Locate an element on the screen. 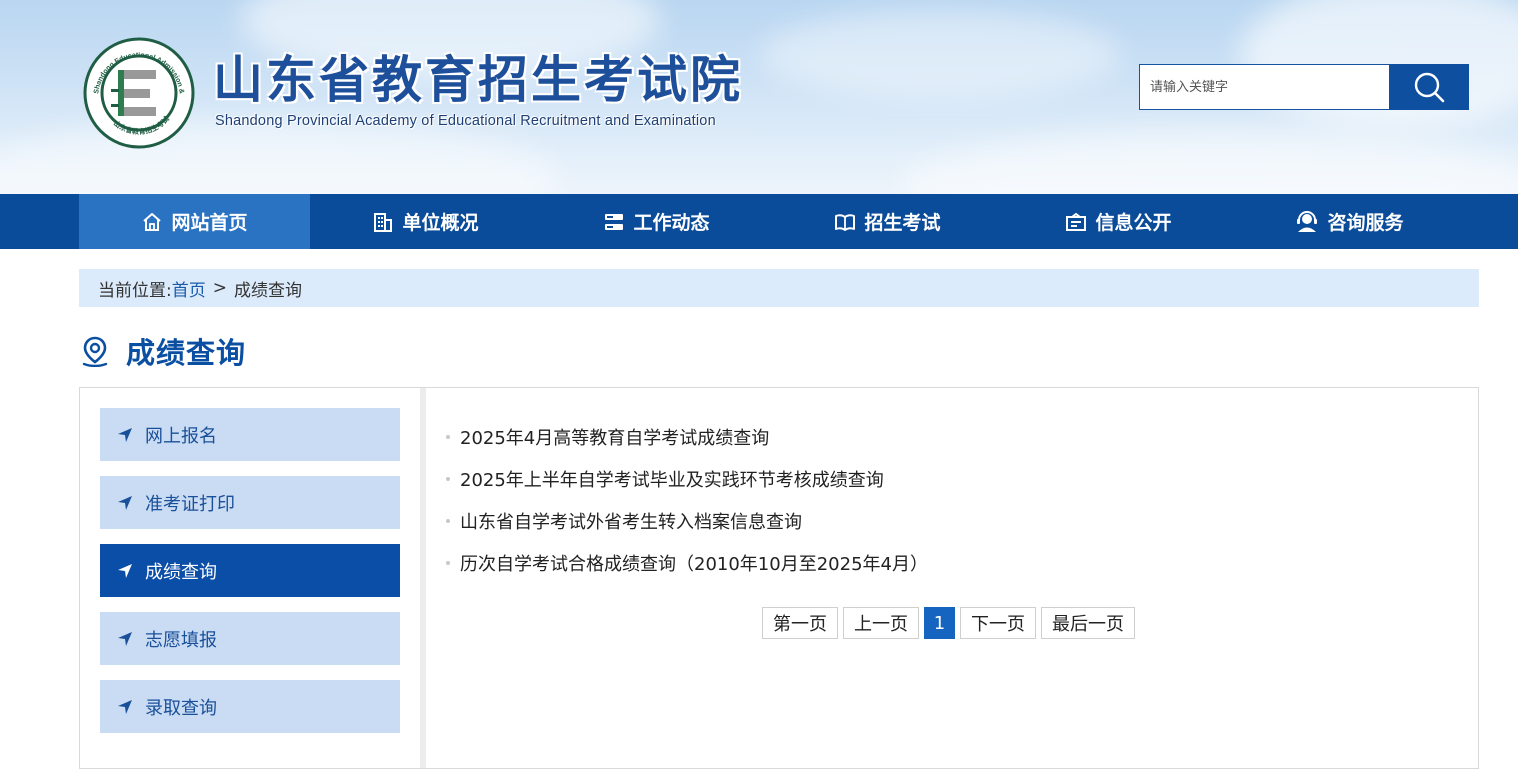  sidebar: 网上报名 准考证打印 成绩查询 志愿填报 录取查询 is located at coordinates (250, 578).